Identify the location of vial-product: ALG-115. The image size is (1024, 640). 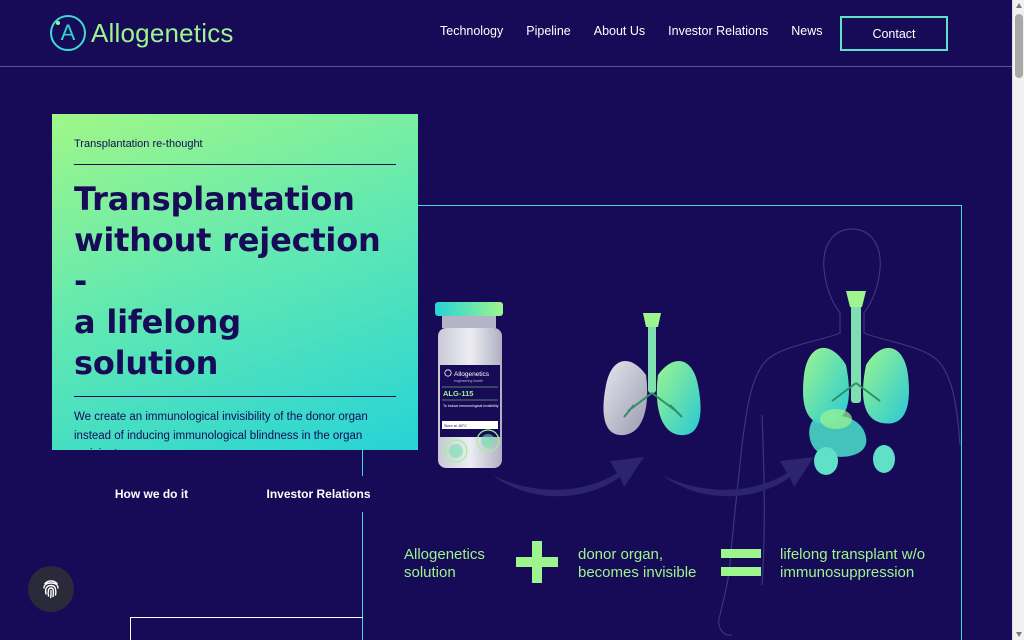
(458, 393).